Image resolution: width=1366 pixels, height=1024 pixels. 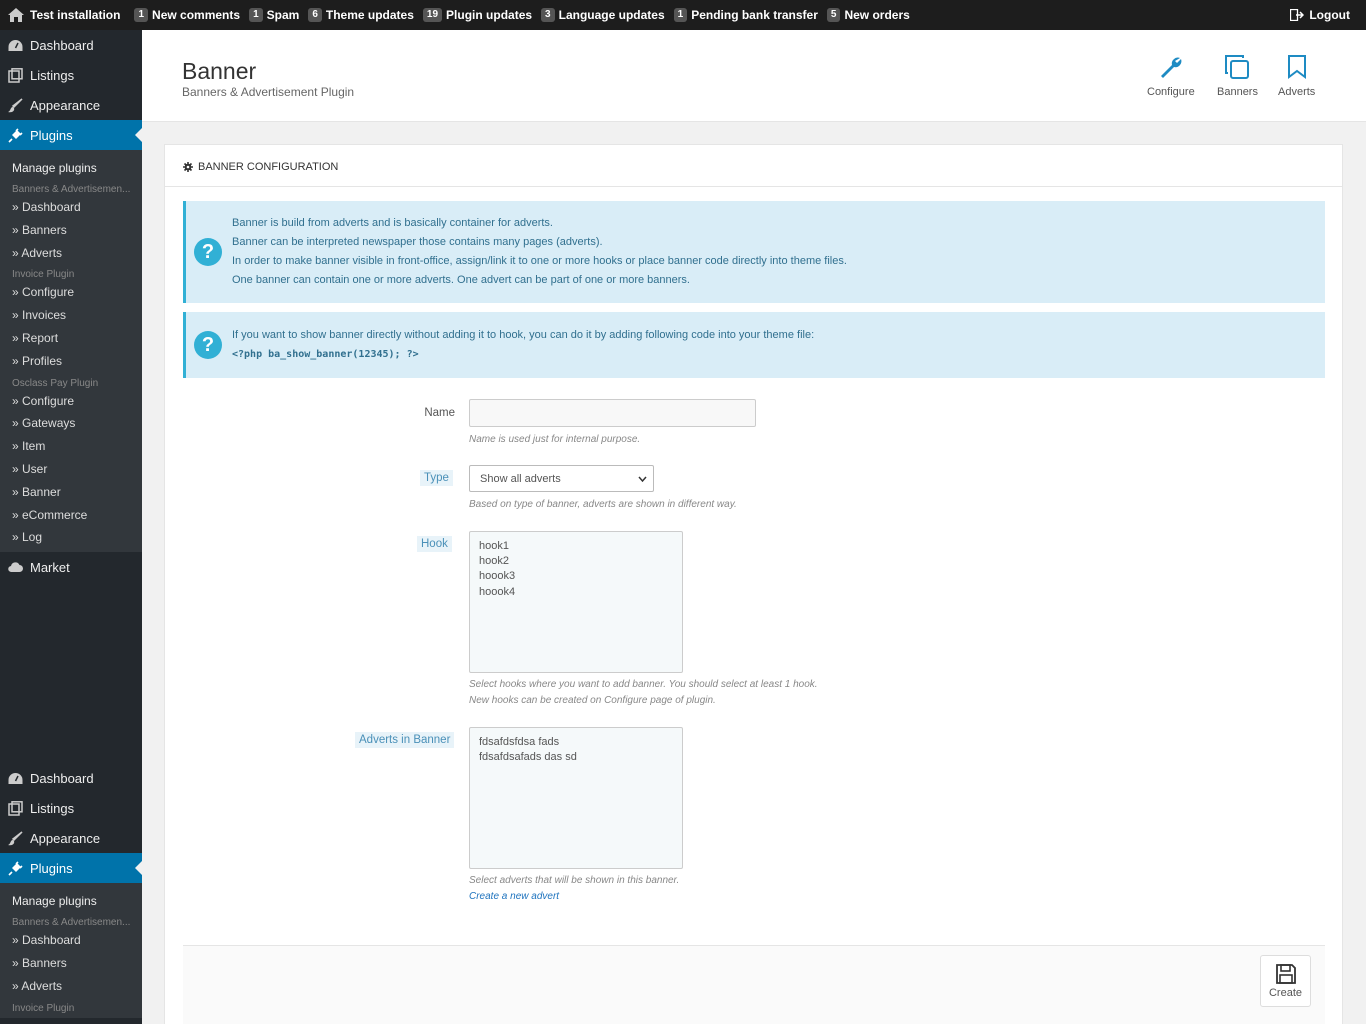 I want to click on panel-divider, so click(x=753, y=186).